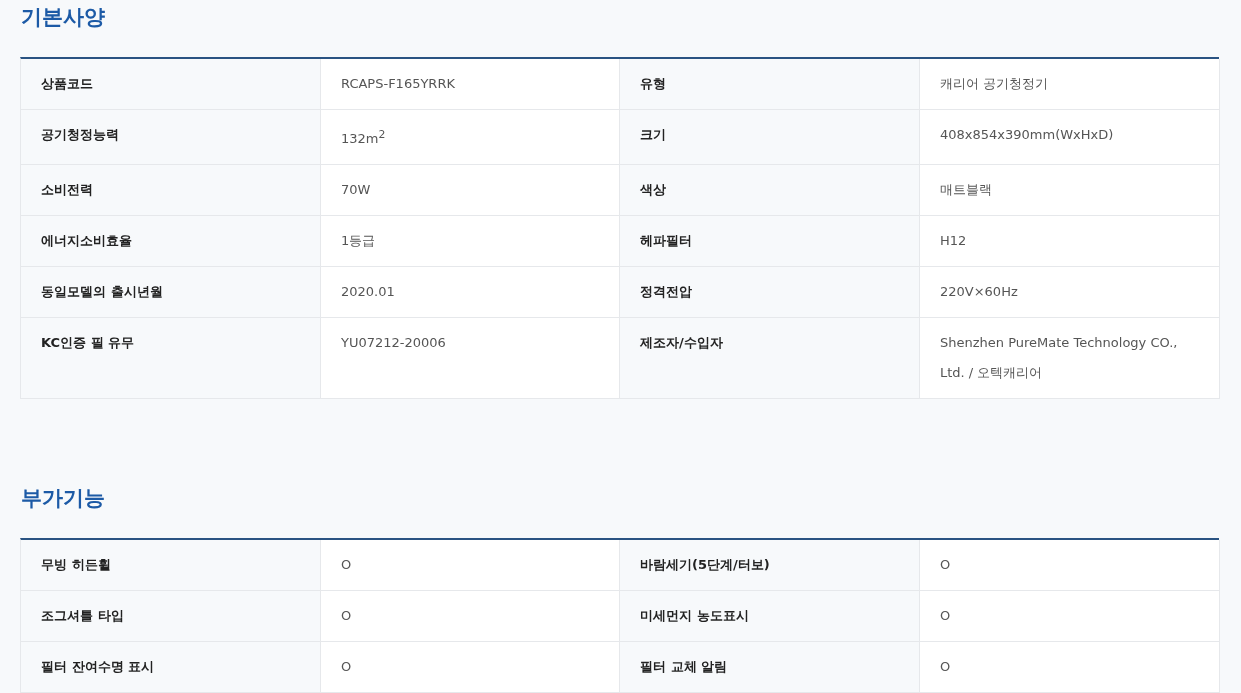 The image size is (1241, 693). Describe the element at coordinates (171, 138) in the screenshot. I see `spec-label: 공기청정능력` at that location.